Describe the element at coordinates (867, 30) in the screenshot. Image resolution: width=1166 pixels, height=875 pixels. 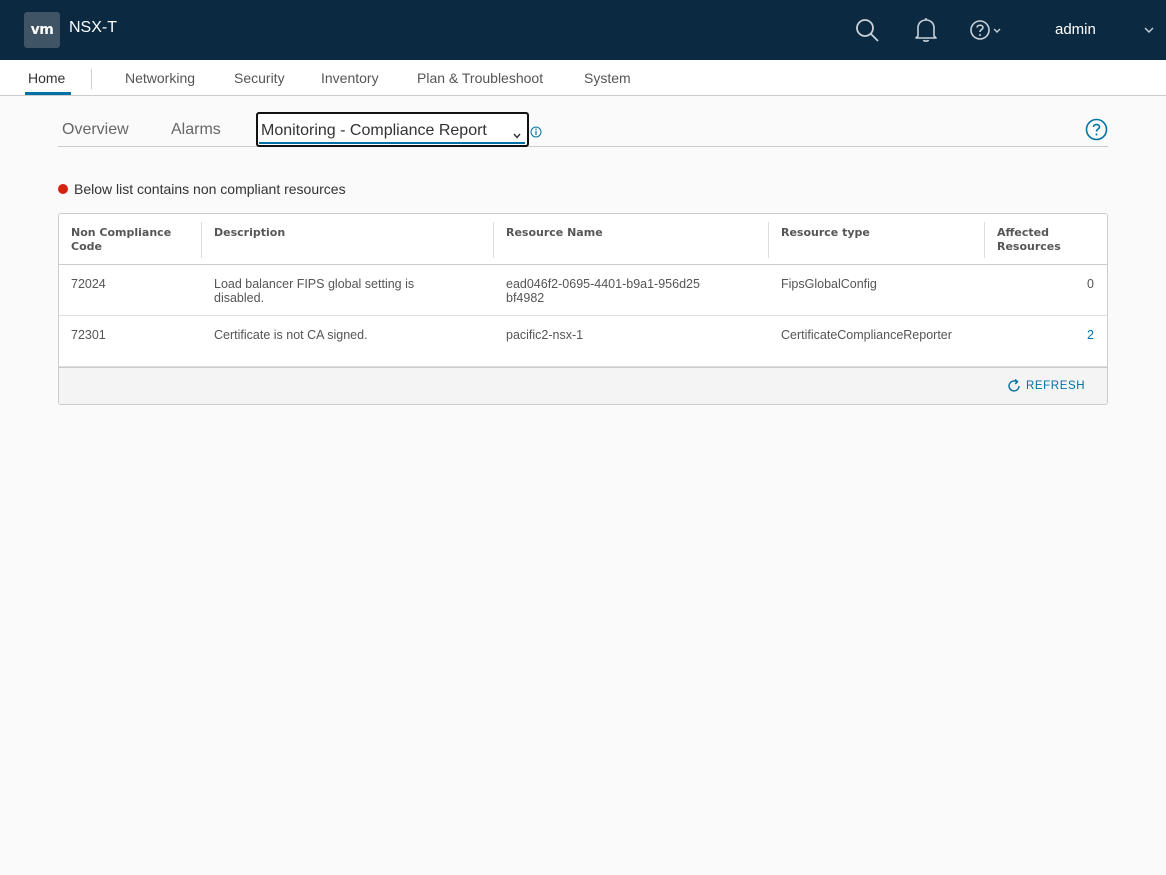
I see `search-icon` at that location.